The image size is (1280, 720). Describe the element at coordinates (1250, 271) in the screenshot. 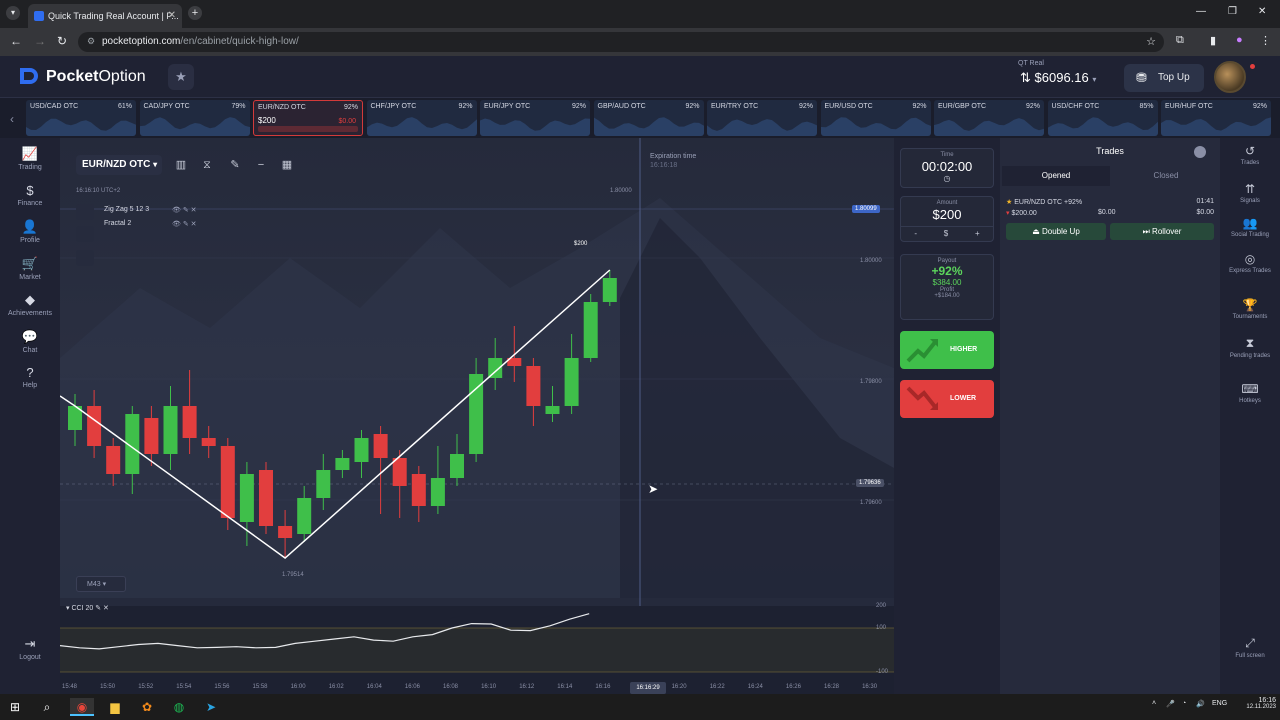

I see `right-nav-label: Express Trades` at that location.